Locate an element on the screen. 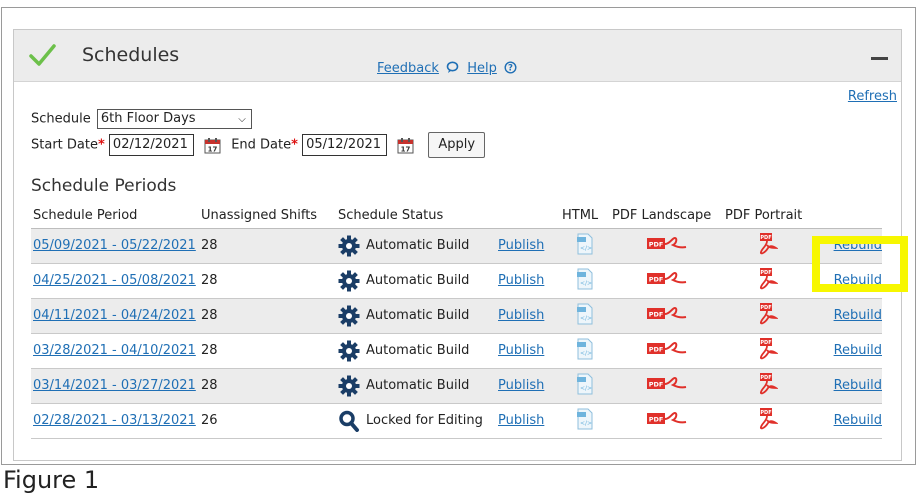  help-links: Feedback Help ? is located at coordinates (449, 68).